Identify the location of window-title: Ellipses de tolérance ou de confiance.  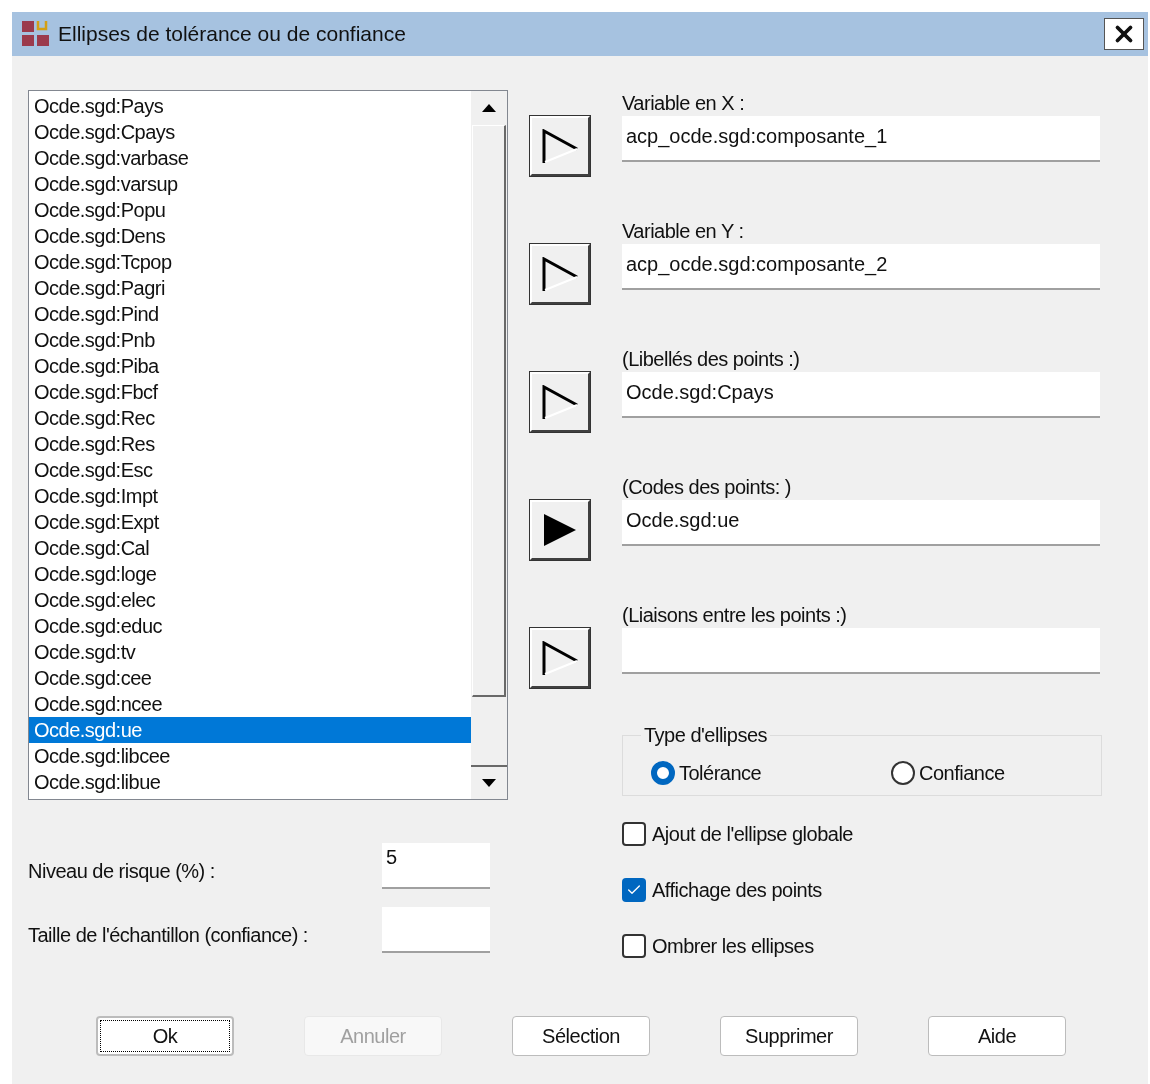
(232, 34).